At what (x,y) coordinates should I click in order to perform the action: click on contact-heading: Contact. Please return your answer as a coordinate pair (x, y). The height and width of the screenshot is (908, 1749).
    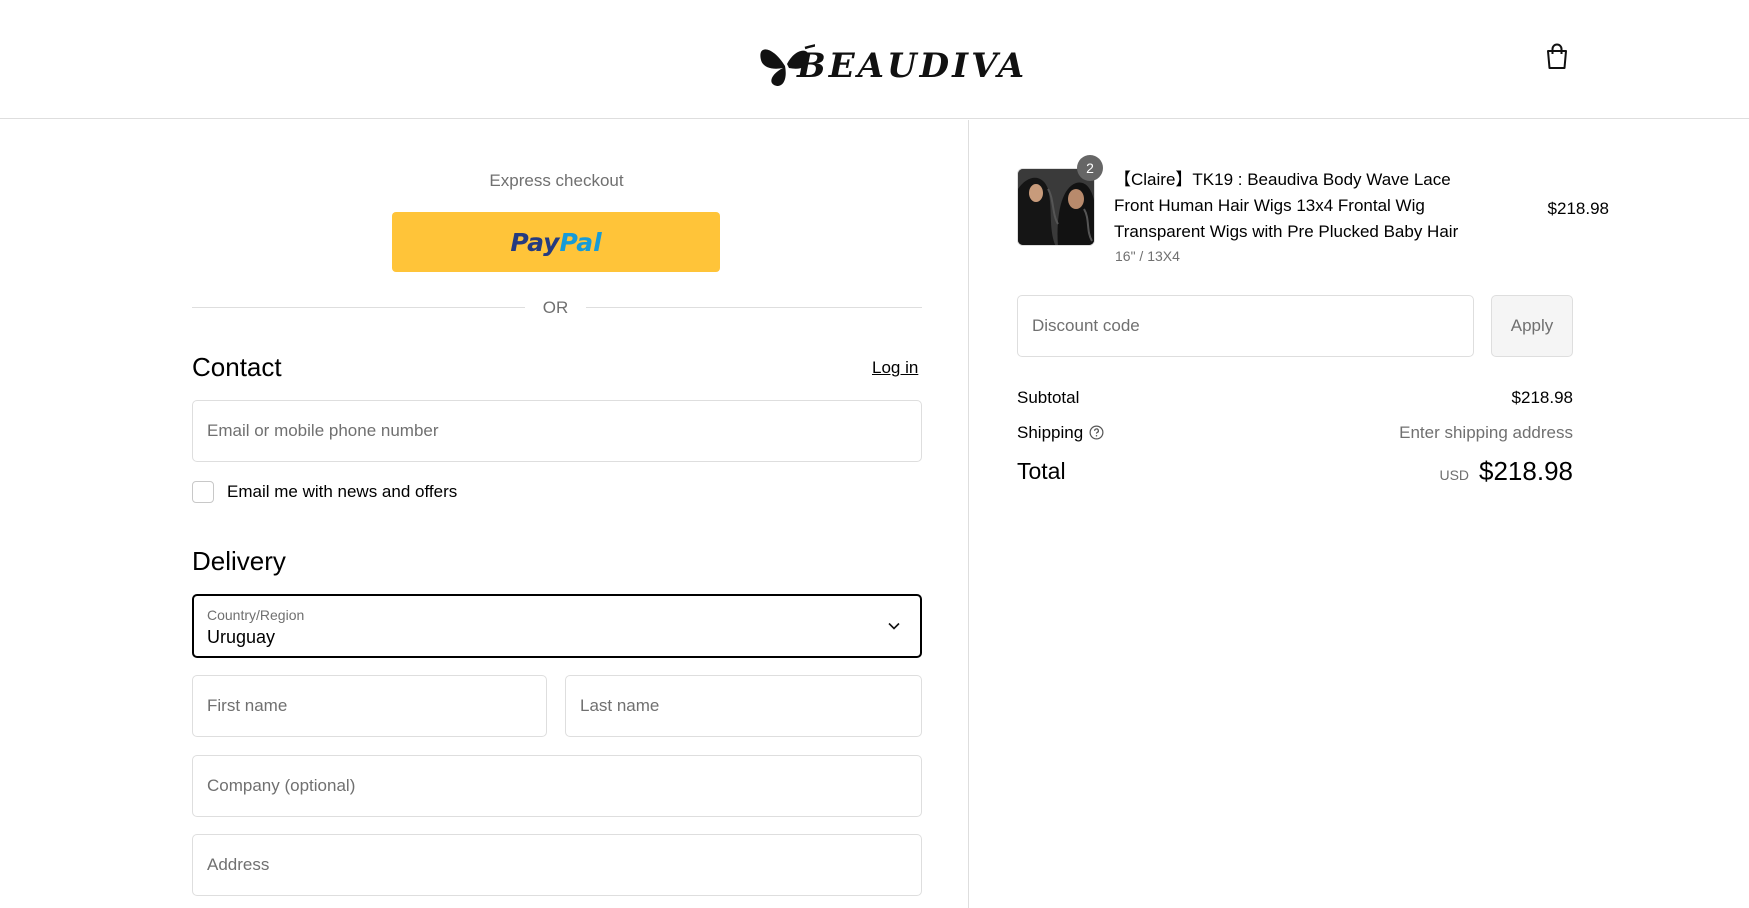
    Looking at the image, I should click on (237, 367).